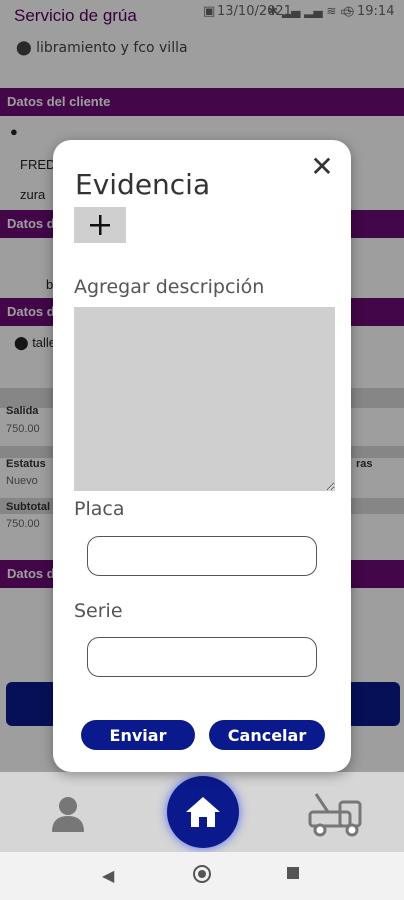  I want to click on modal-title: Evidencia, so click(143, 184).